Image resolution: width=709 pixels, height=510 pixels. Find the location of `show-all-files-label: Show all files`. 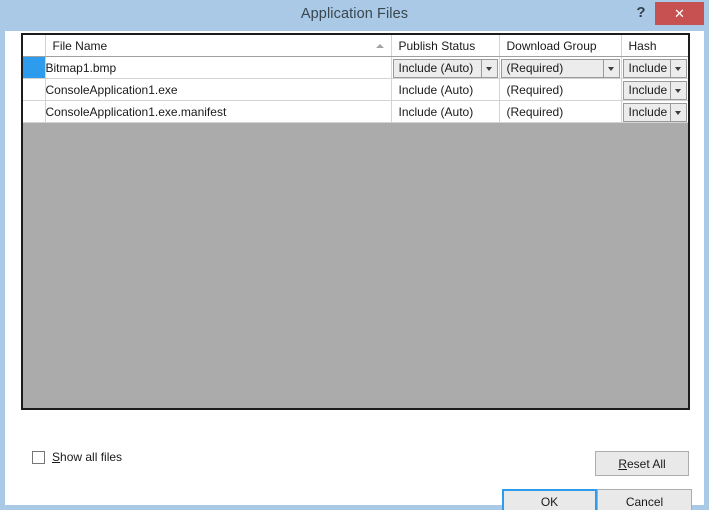

show-all-files-label: Show all files is located at coordinates (87, 457).